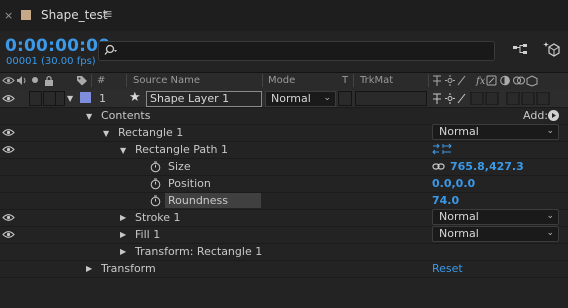 This screenshot has width=568, height=308. What do you see at coordinates (35, 80) in the screenshot?
I see `solo-switch-icon` at bounding box center [35, 80].